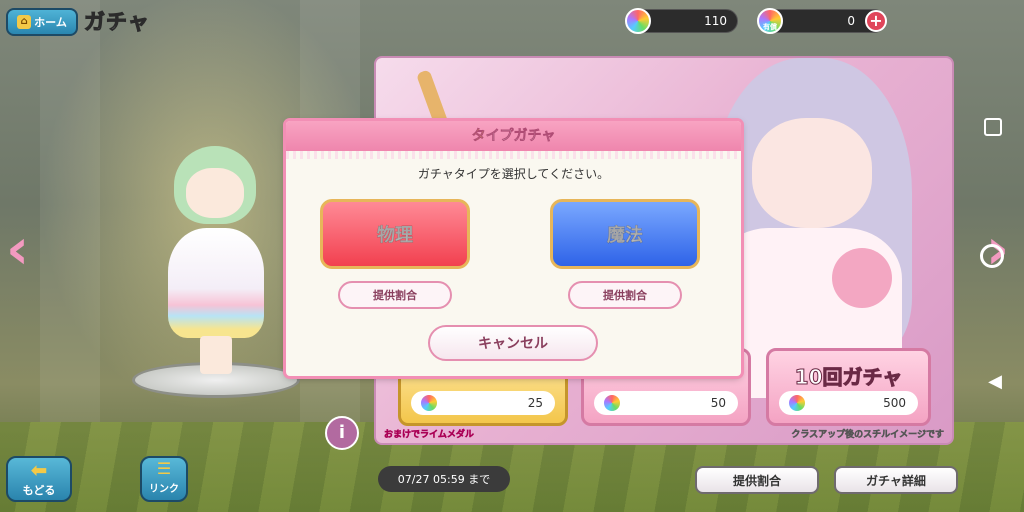 The image size is (1024, 512). I want to click on rates-button: 提供割合, so click(757, 480).